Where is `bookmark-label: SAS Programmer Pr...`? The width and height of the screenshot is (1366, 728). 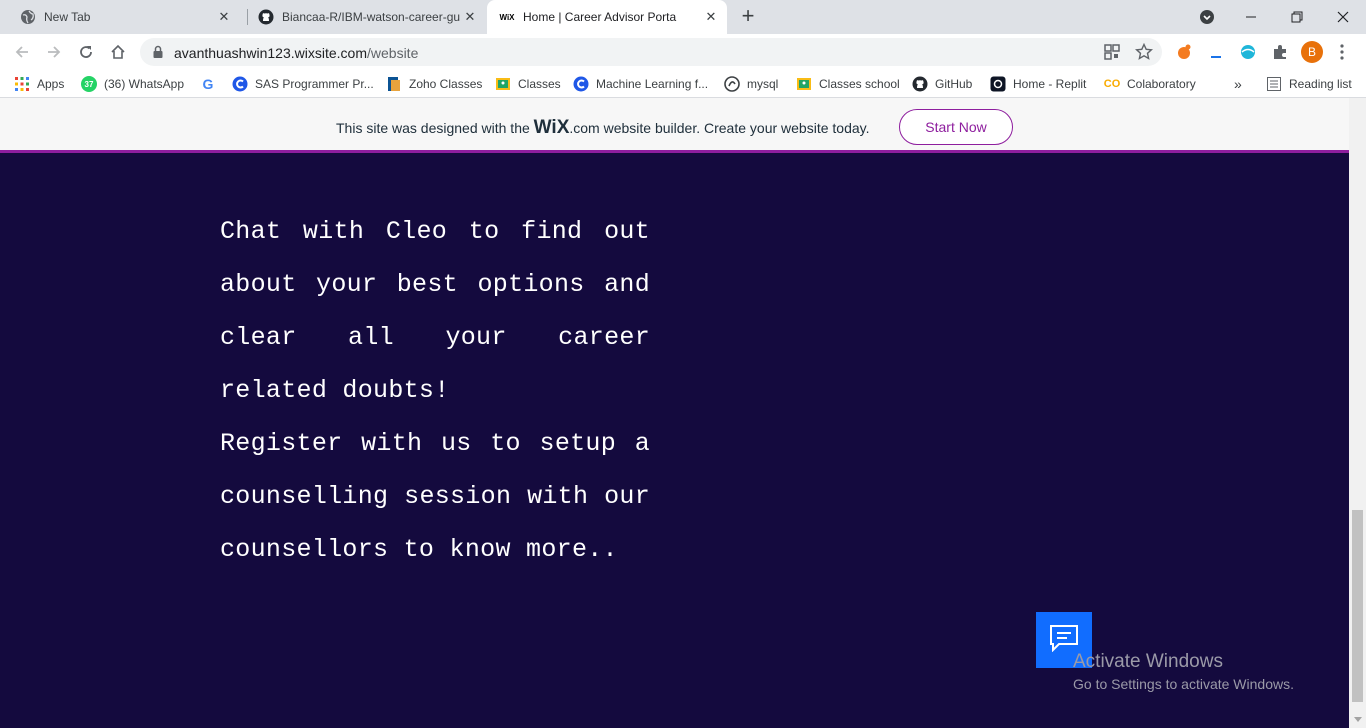
bookmark-label: SAS Programmer Pr... is located at coordinates (314, 84).